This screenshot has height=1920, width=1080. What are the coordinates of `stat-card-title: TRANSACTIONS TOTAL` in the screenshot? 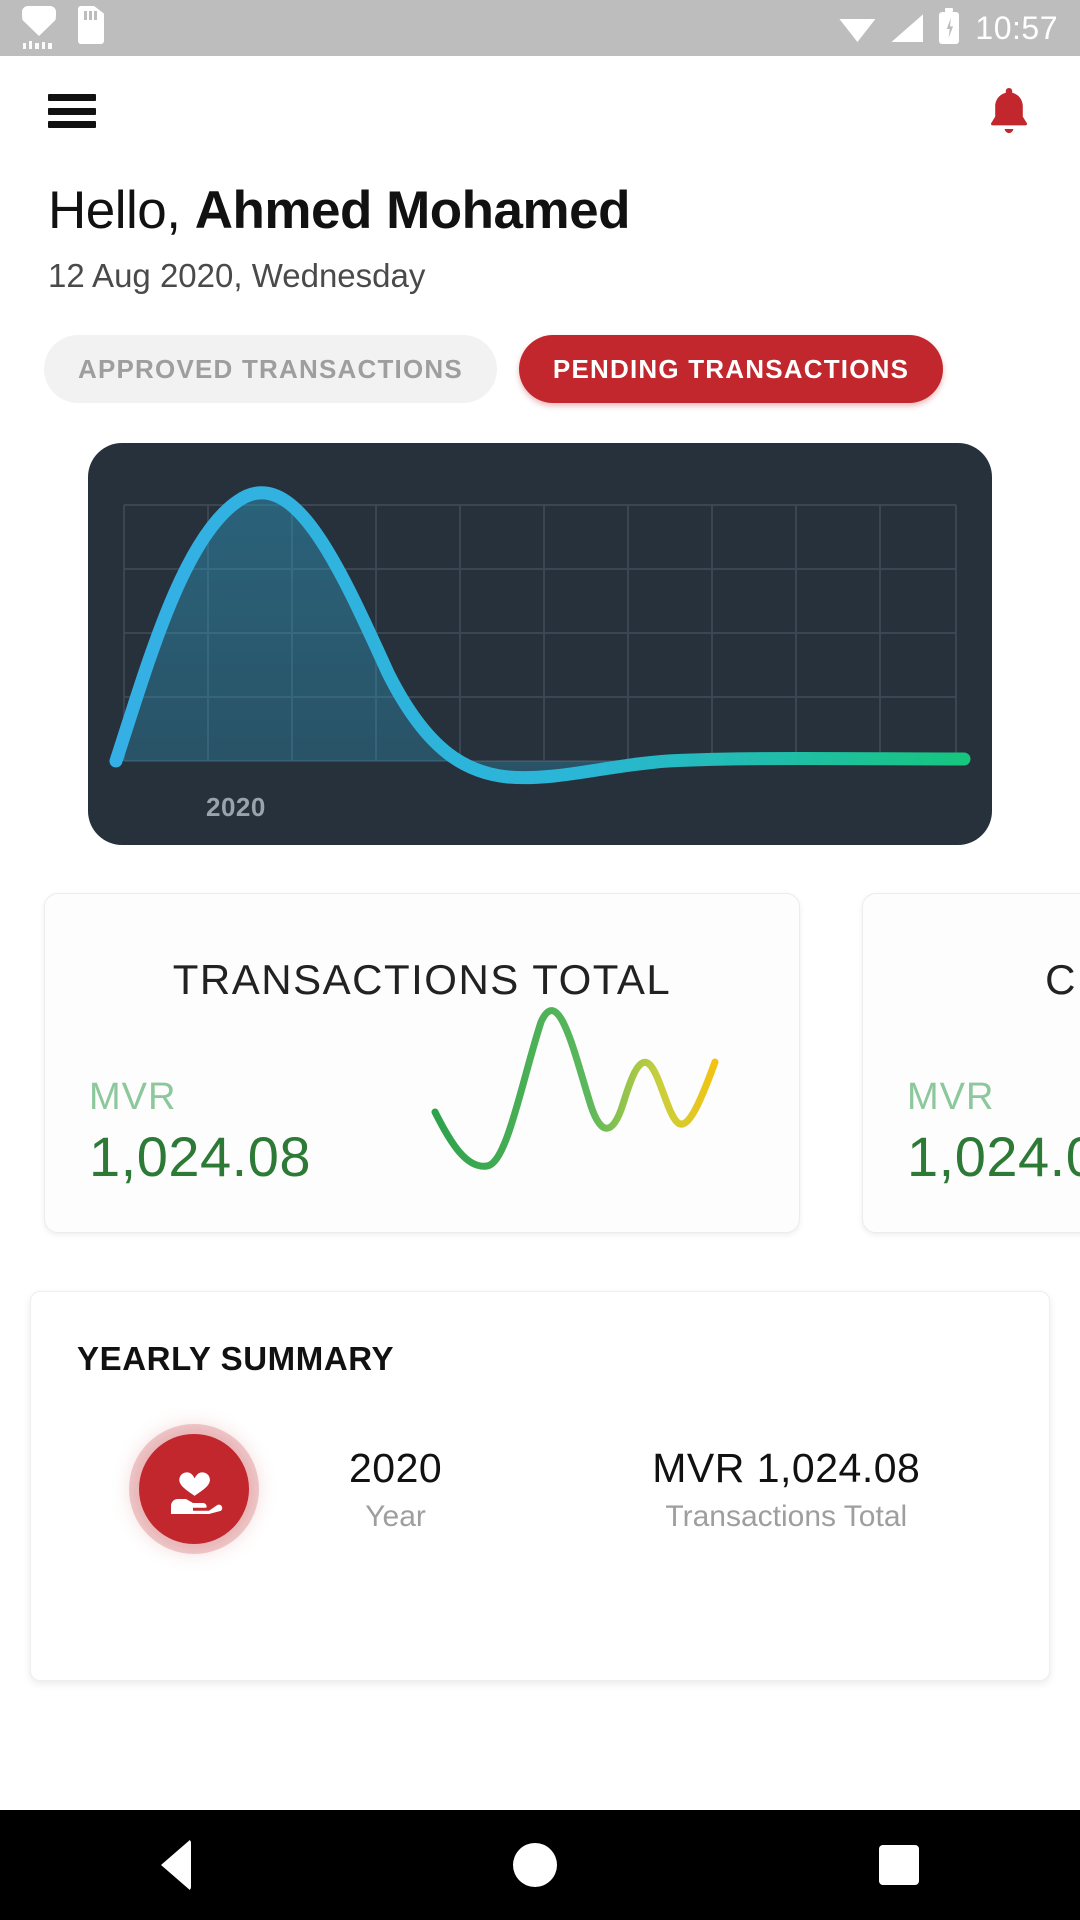 It's located at (422, 979).